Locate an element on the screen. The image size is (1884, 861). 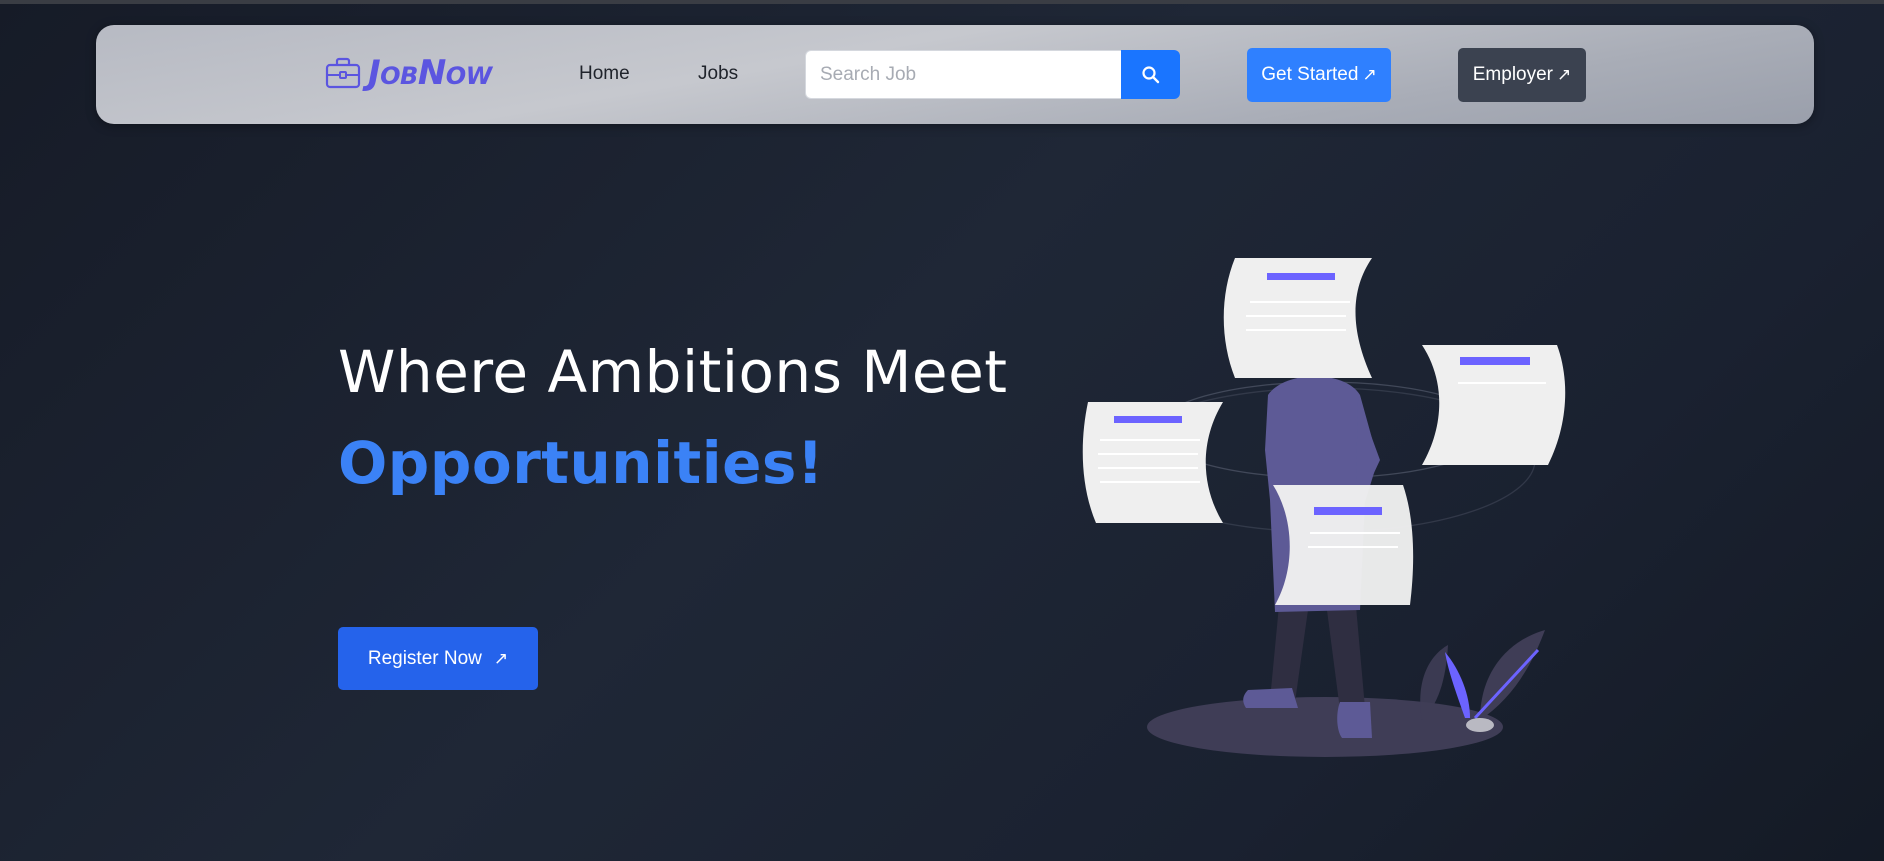
nav-link-home: Home is located at coordinates (604, 74).